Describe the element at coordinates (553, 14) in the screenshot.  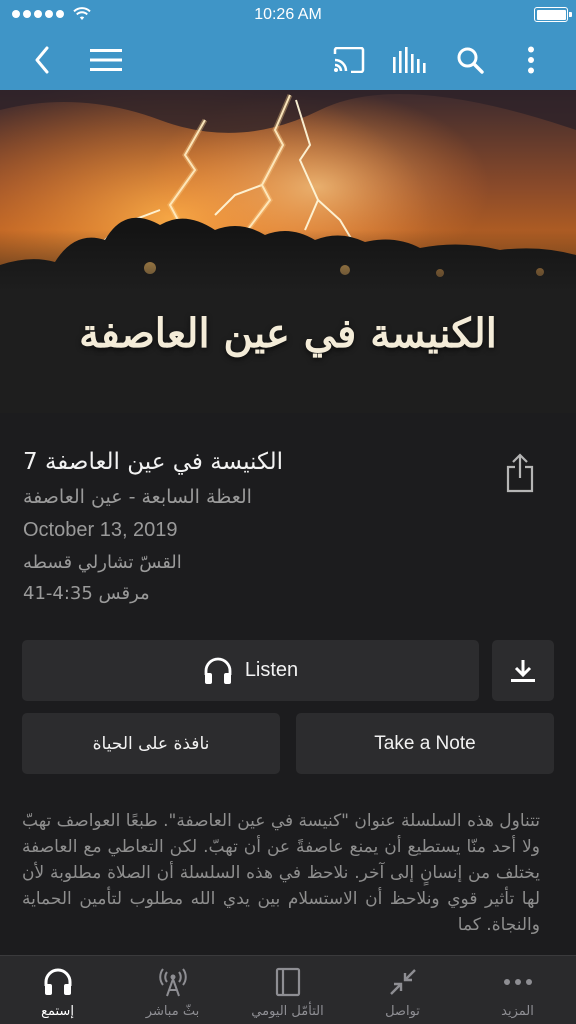
I see `battery-icon` at that location.